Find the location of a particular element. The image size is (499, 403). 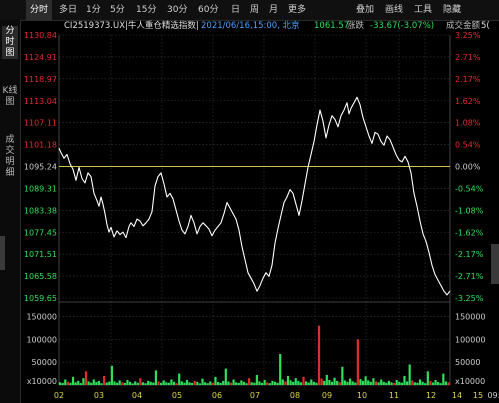

pct-tick-label: -2.71% is located at coordinates (469, 276).